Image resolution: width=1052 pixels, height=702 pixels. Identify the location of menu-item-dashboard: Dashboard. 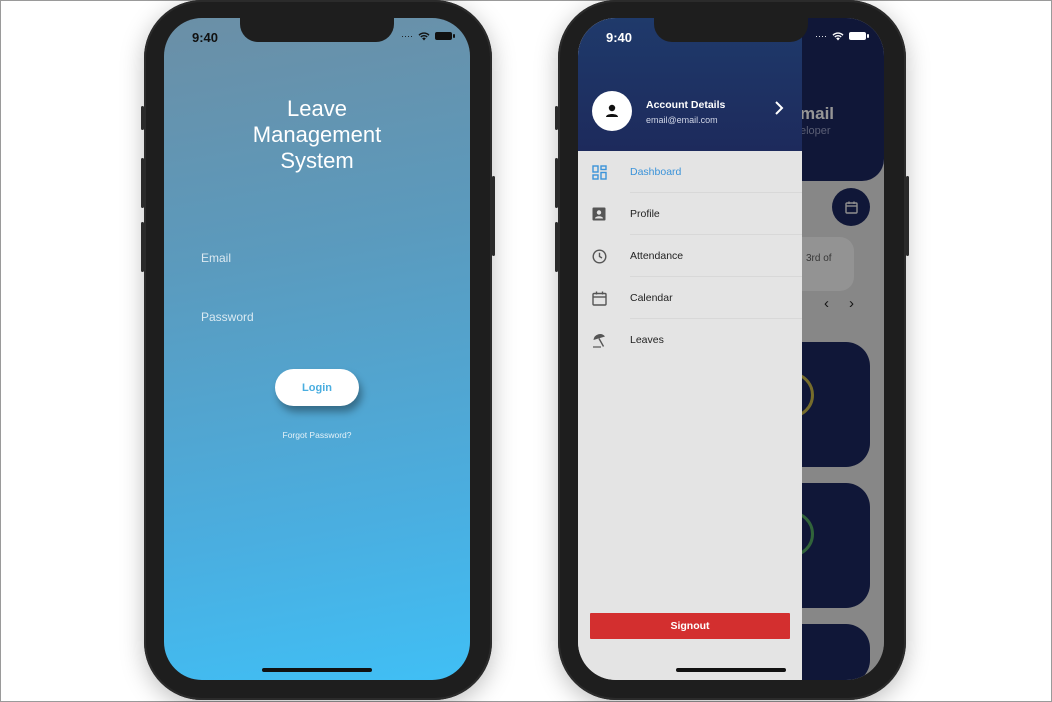
(696, 172).